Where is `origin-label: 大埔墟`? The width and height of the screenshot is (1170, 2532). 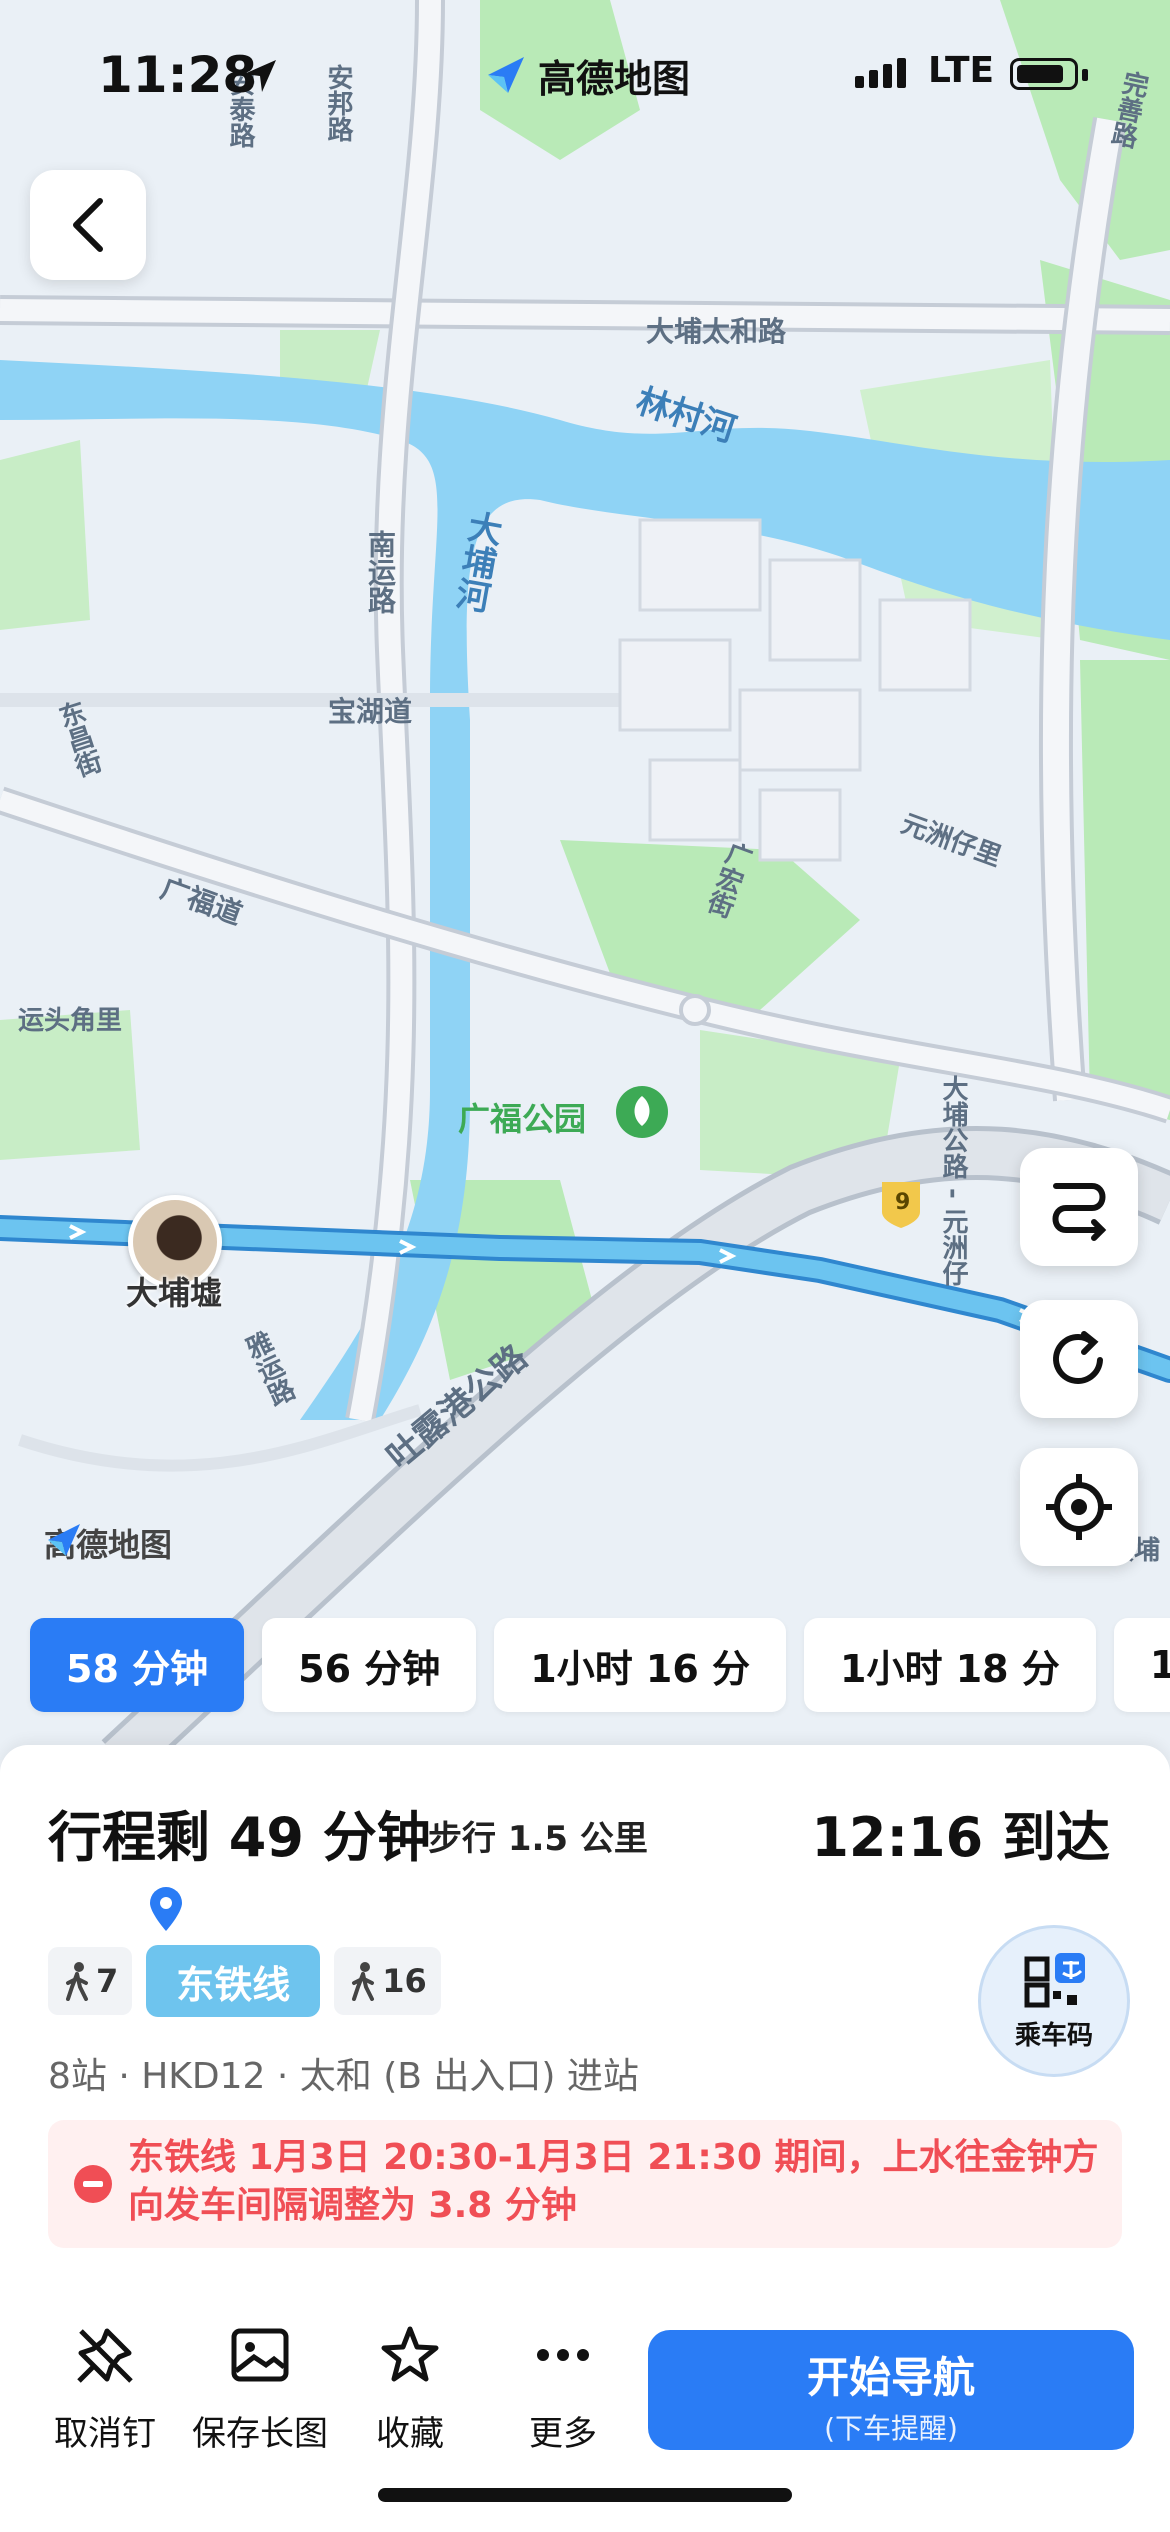
origin-label: 大埔墟 is located at coordinates (174, 1293).